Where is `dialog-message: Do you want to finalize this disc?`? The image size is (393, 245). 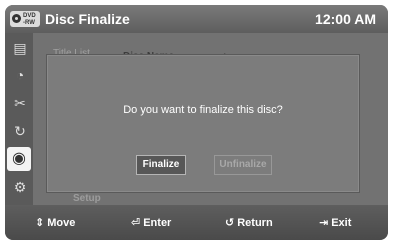 dialog-message: Do you want to finalize this disc? is located at coordinates (203, 110).